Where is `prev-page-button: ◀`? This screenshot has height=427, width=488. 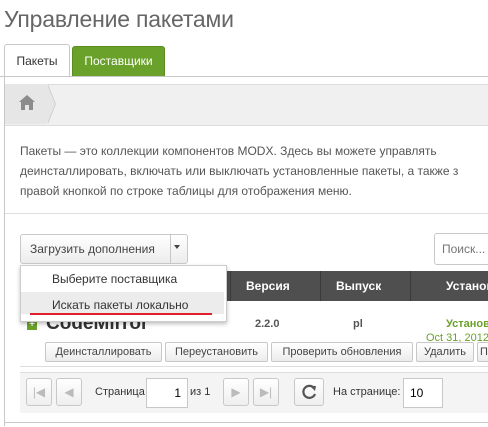 prev-page-button: ◀ is located at coordinates (69, 392).